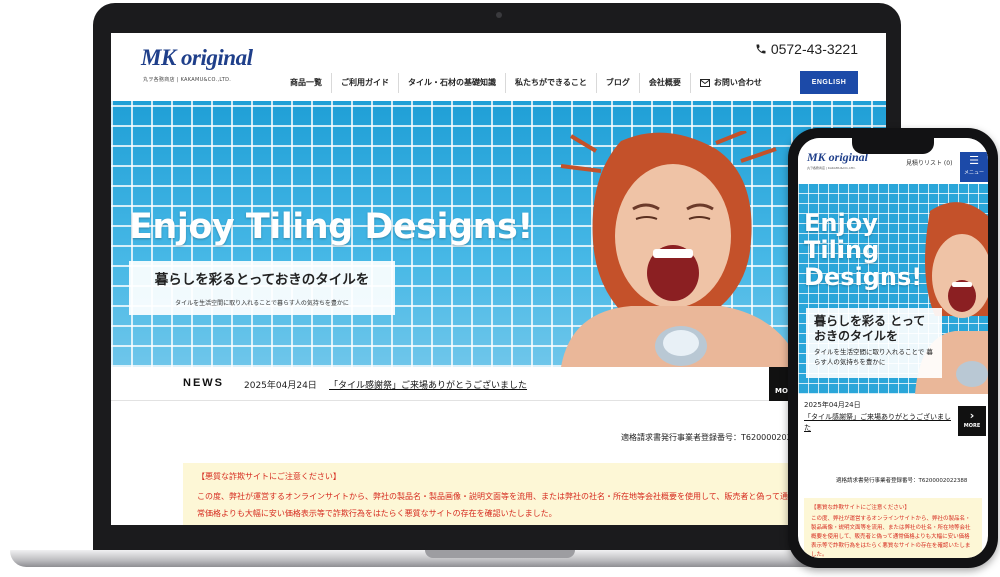  I want to click on mobile-more-button: › MORE, so click(972, 421).